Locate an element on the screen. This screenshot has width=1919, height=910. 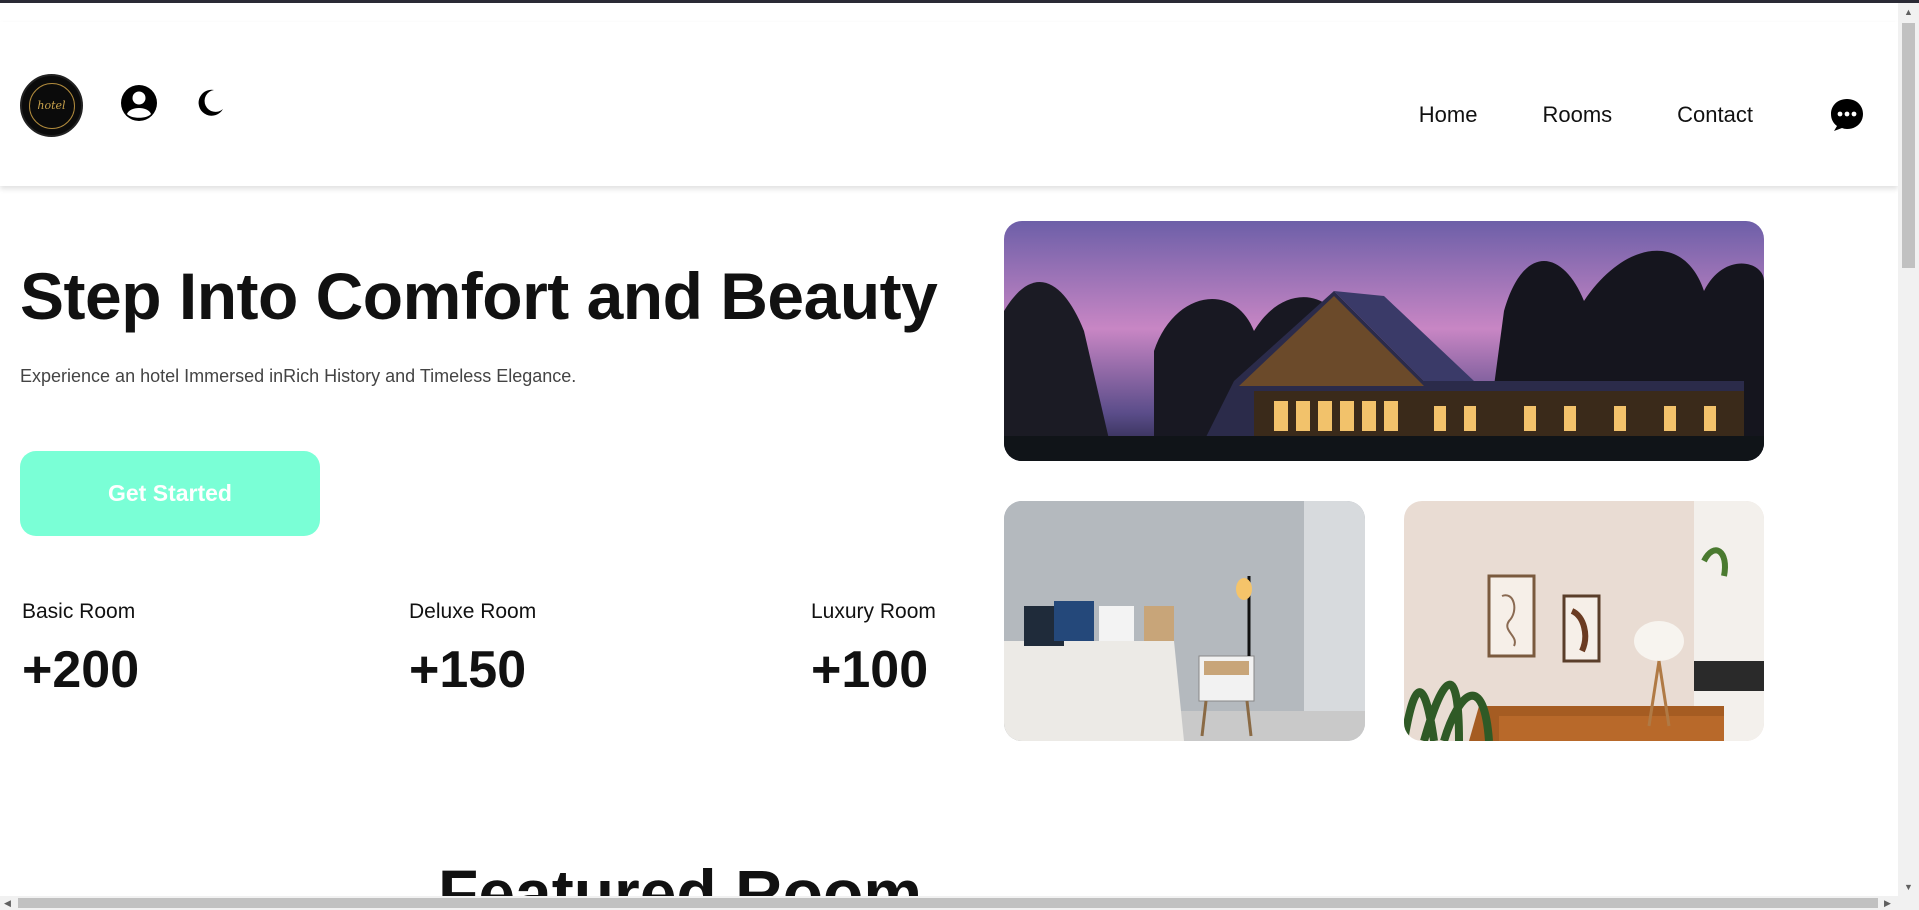
stat-label: Deluxe Room is located at coordinates (473, 611).